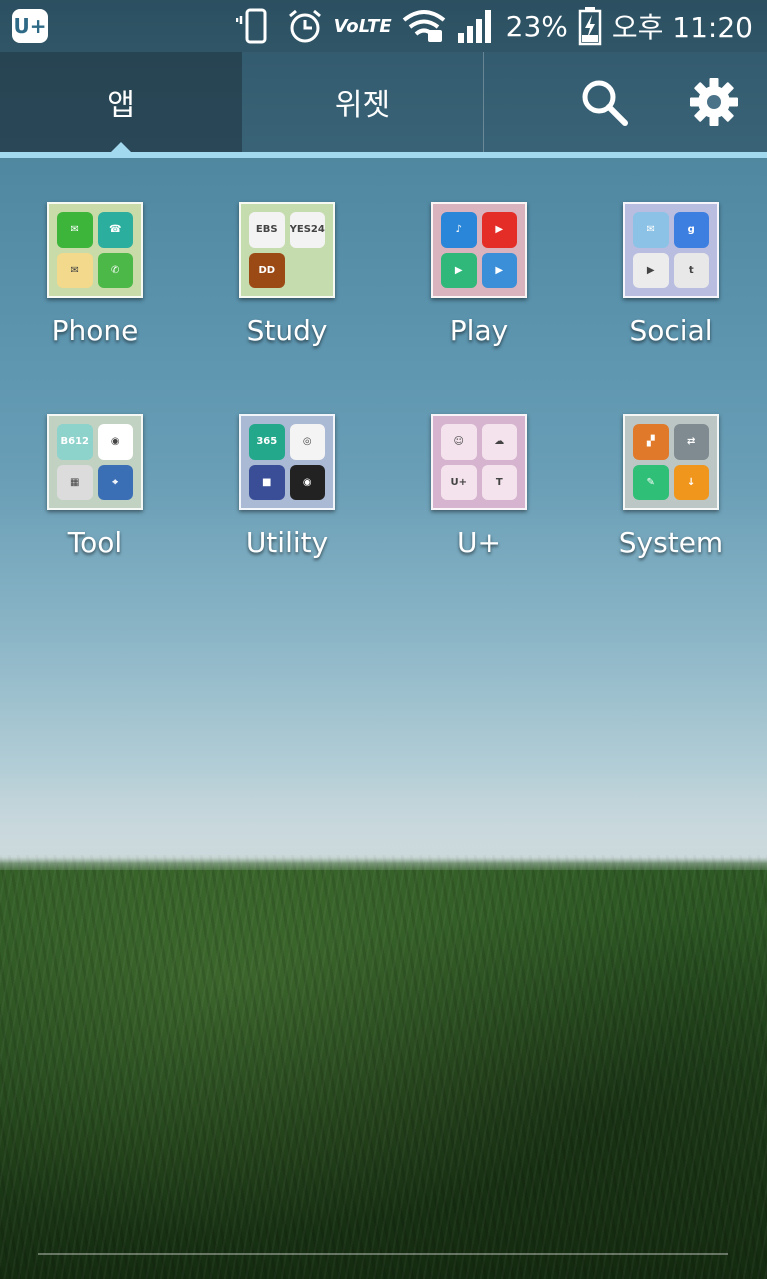 The width and height of the screenshot is (767, 1279). What do you see at coordinates (483, 102) in the screenshot?
I see `tab-divider` at bounding box center [483, 102].